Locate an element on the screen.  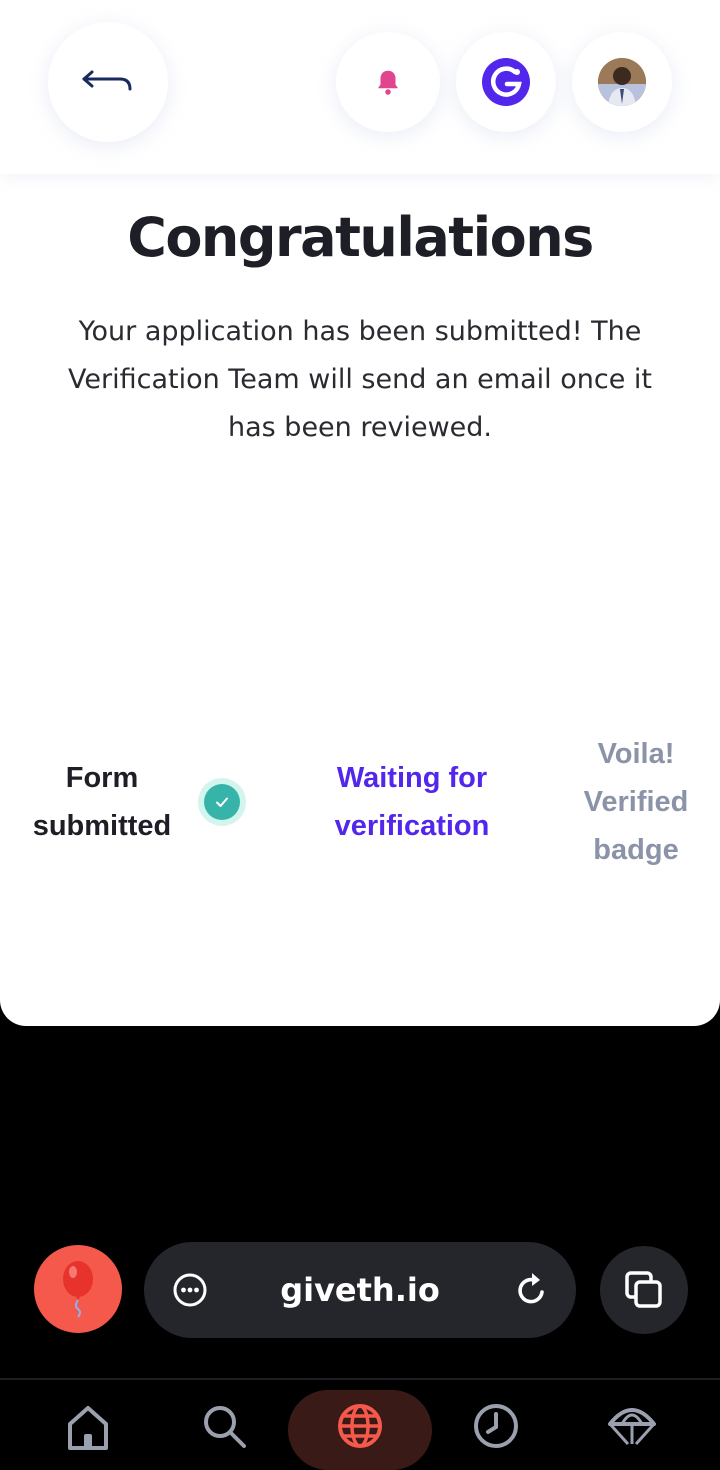
back-button is located at coordinates (108, 82).